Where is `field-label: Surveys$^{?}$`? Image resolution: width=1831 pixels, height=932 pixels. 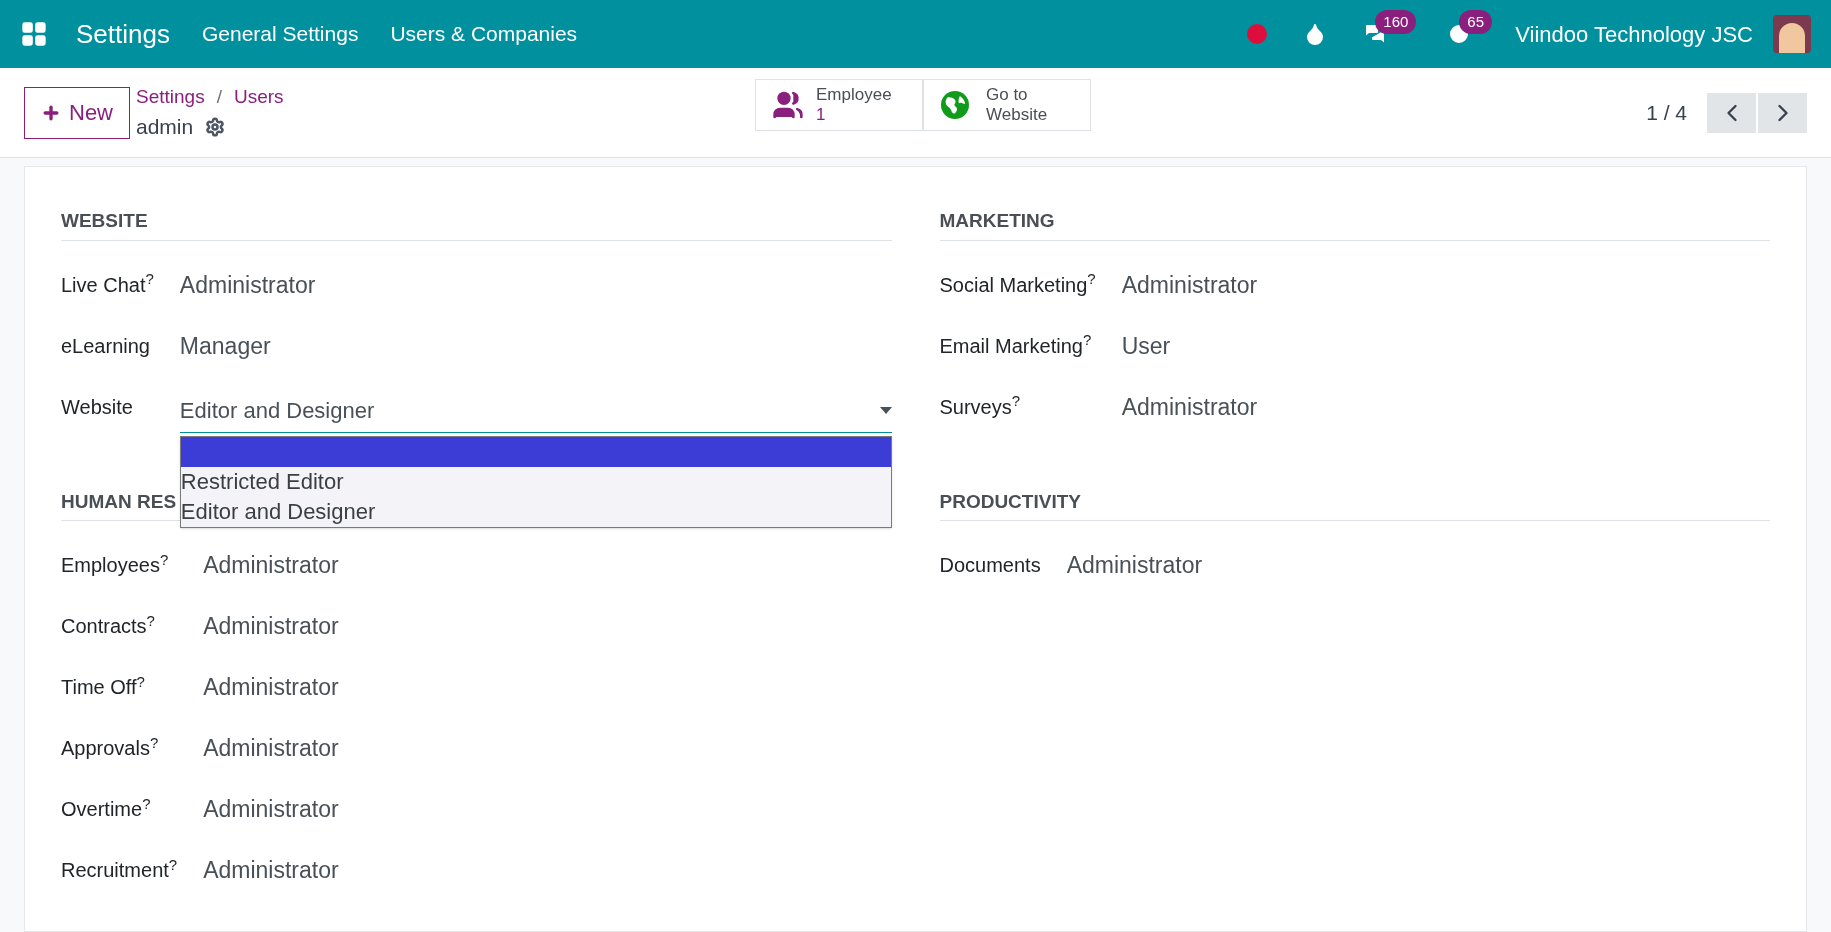 field-label: Surveys$^{?}$ is located at coordinates (980, 405).